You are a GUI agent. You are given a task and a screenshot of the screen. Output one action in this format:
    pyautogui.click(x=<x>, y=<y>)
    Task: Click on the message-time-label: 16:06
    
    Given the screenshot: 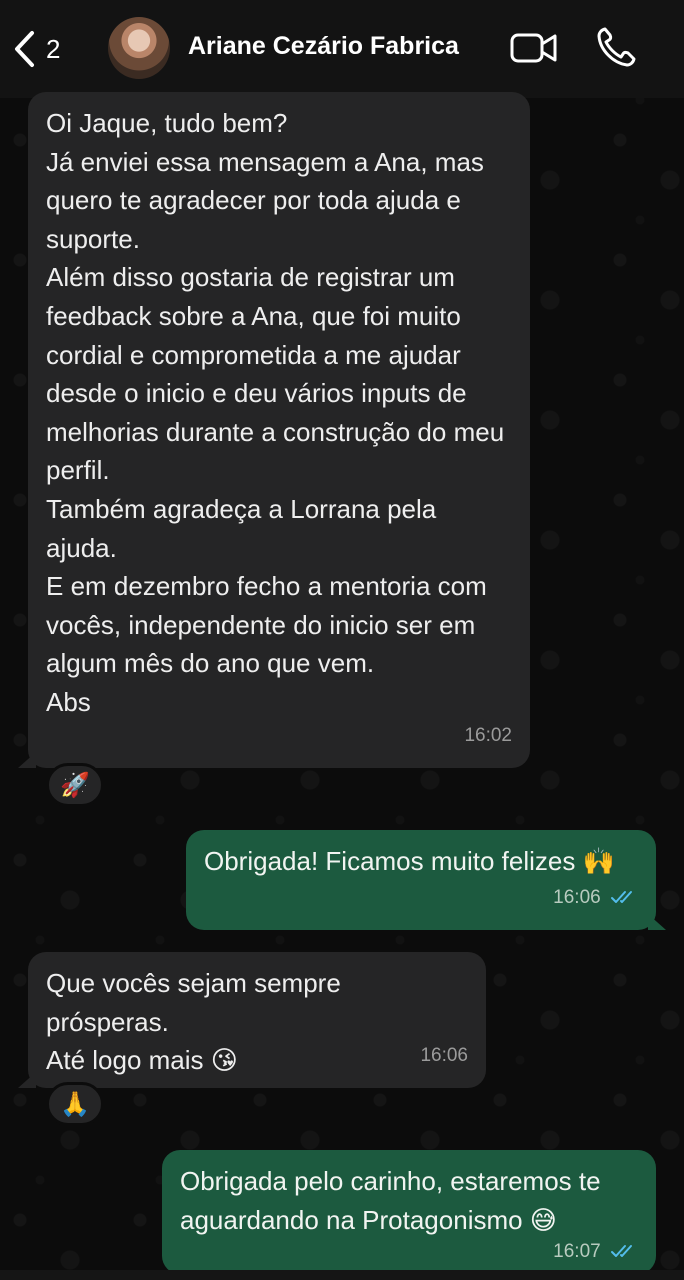 What is the action you would take?
    pyautogui.click(x=577, y=898)
    